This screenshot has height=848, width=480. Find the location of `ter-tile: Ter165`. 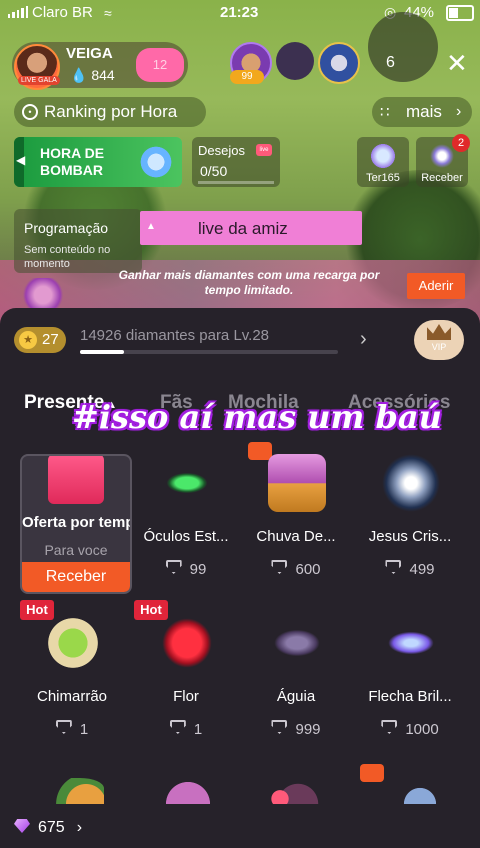

ter-tile: Ter165 is located at coordinates (383, 162).